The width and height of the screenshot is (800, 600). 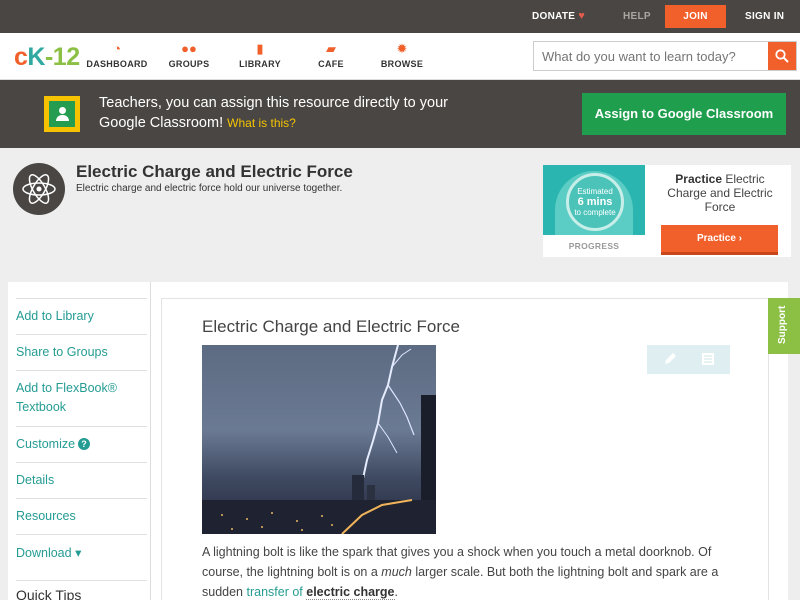 I want to click on transfer-link: transfer of, so click(x=274, y=592).